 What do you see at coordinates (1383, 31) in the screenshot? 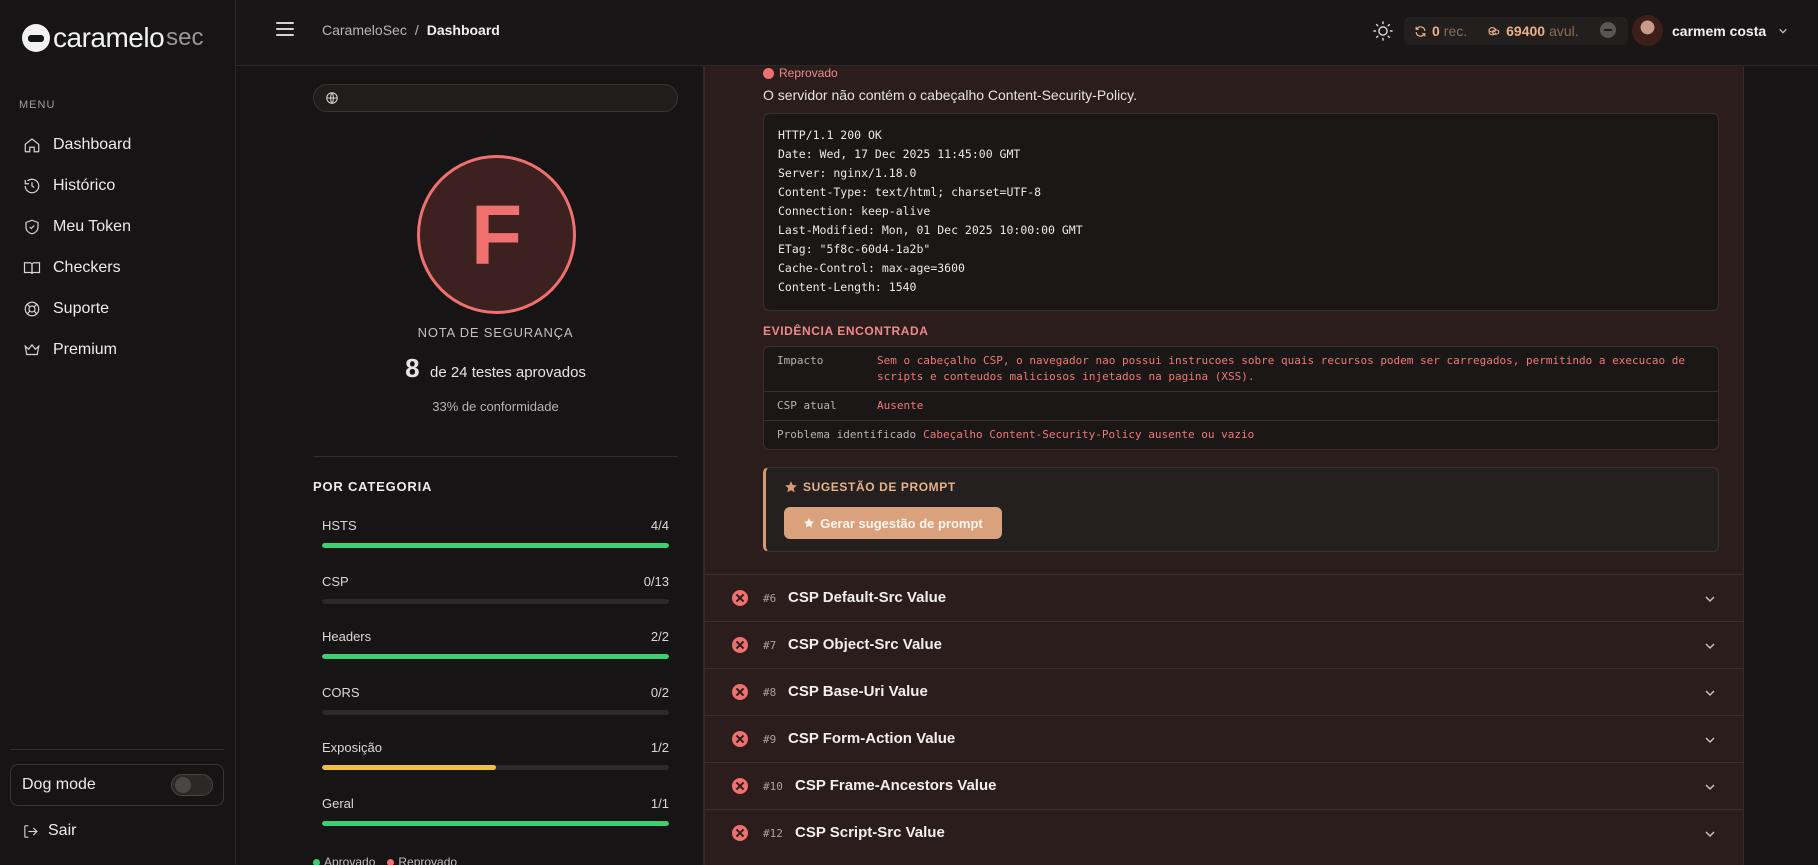
I see `theme-toggle-sun-icon` at bounding box center [1383, 31].